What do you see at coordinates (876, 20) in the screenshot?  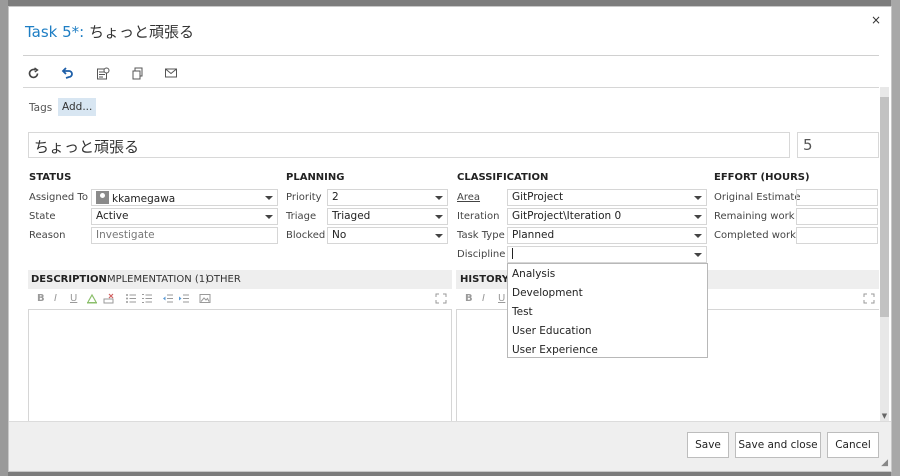 I see `close-icon: ×` at bounding box center [876, 20].